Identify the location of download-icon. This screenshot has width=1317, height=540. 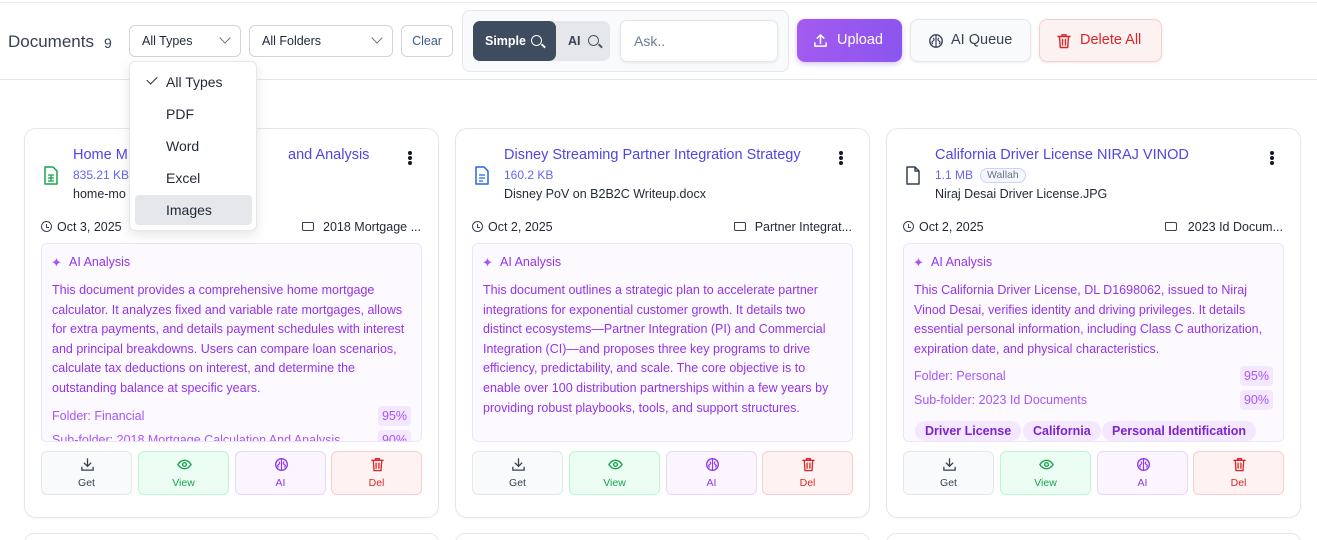
(949, 464).